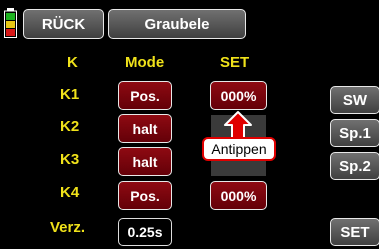  I want to click on row-label-k2: K2, so click(70, 126).